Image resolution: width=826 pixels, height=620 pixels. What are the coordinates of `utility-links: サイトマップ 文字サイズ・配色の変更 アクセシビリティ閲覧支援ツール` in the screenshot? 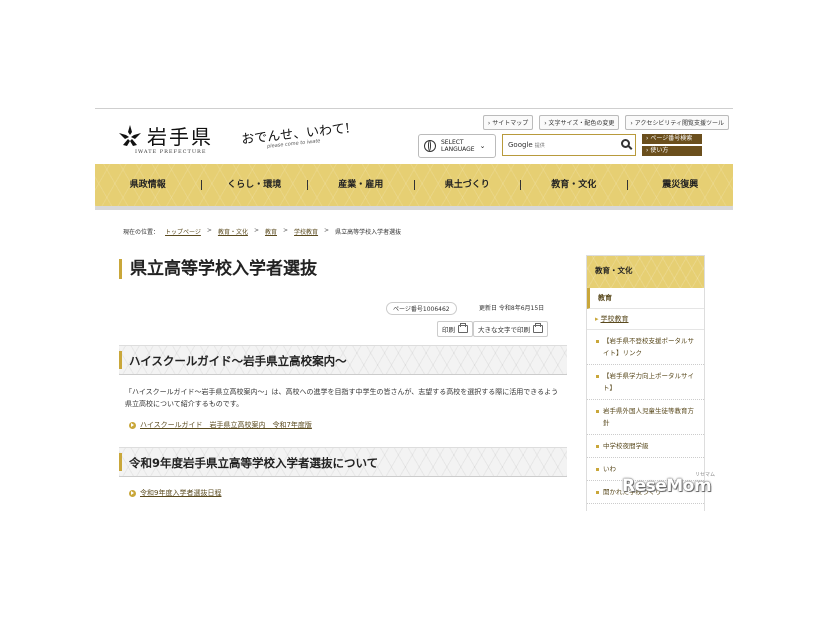 It's located at (605, 122).